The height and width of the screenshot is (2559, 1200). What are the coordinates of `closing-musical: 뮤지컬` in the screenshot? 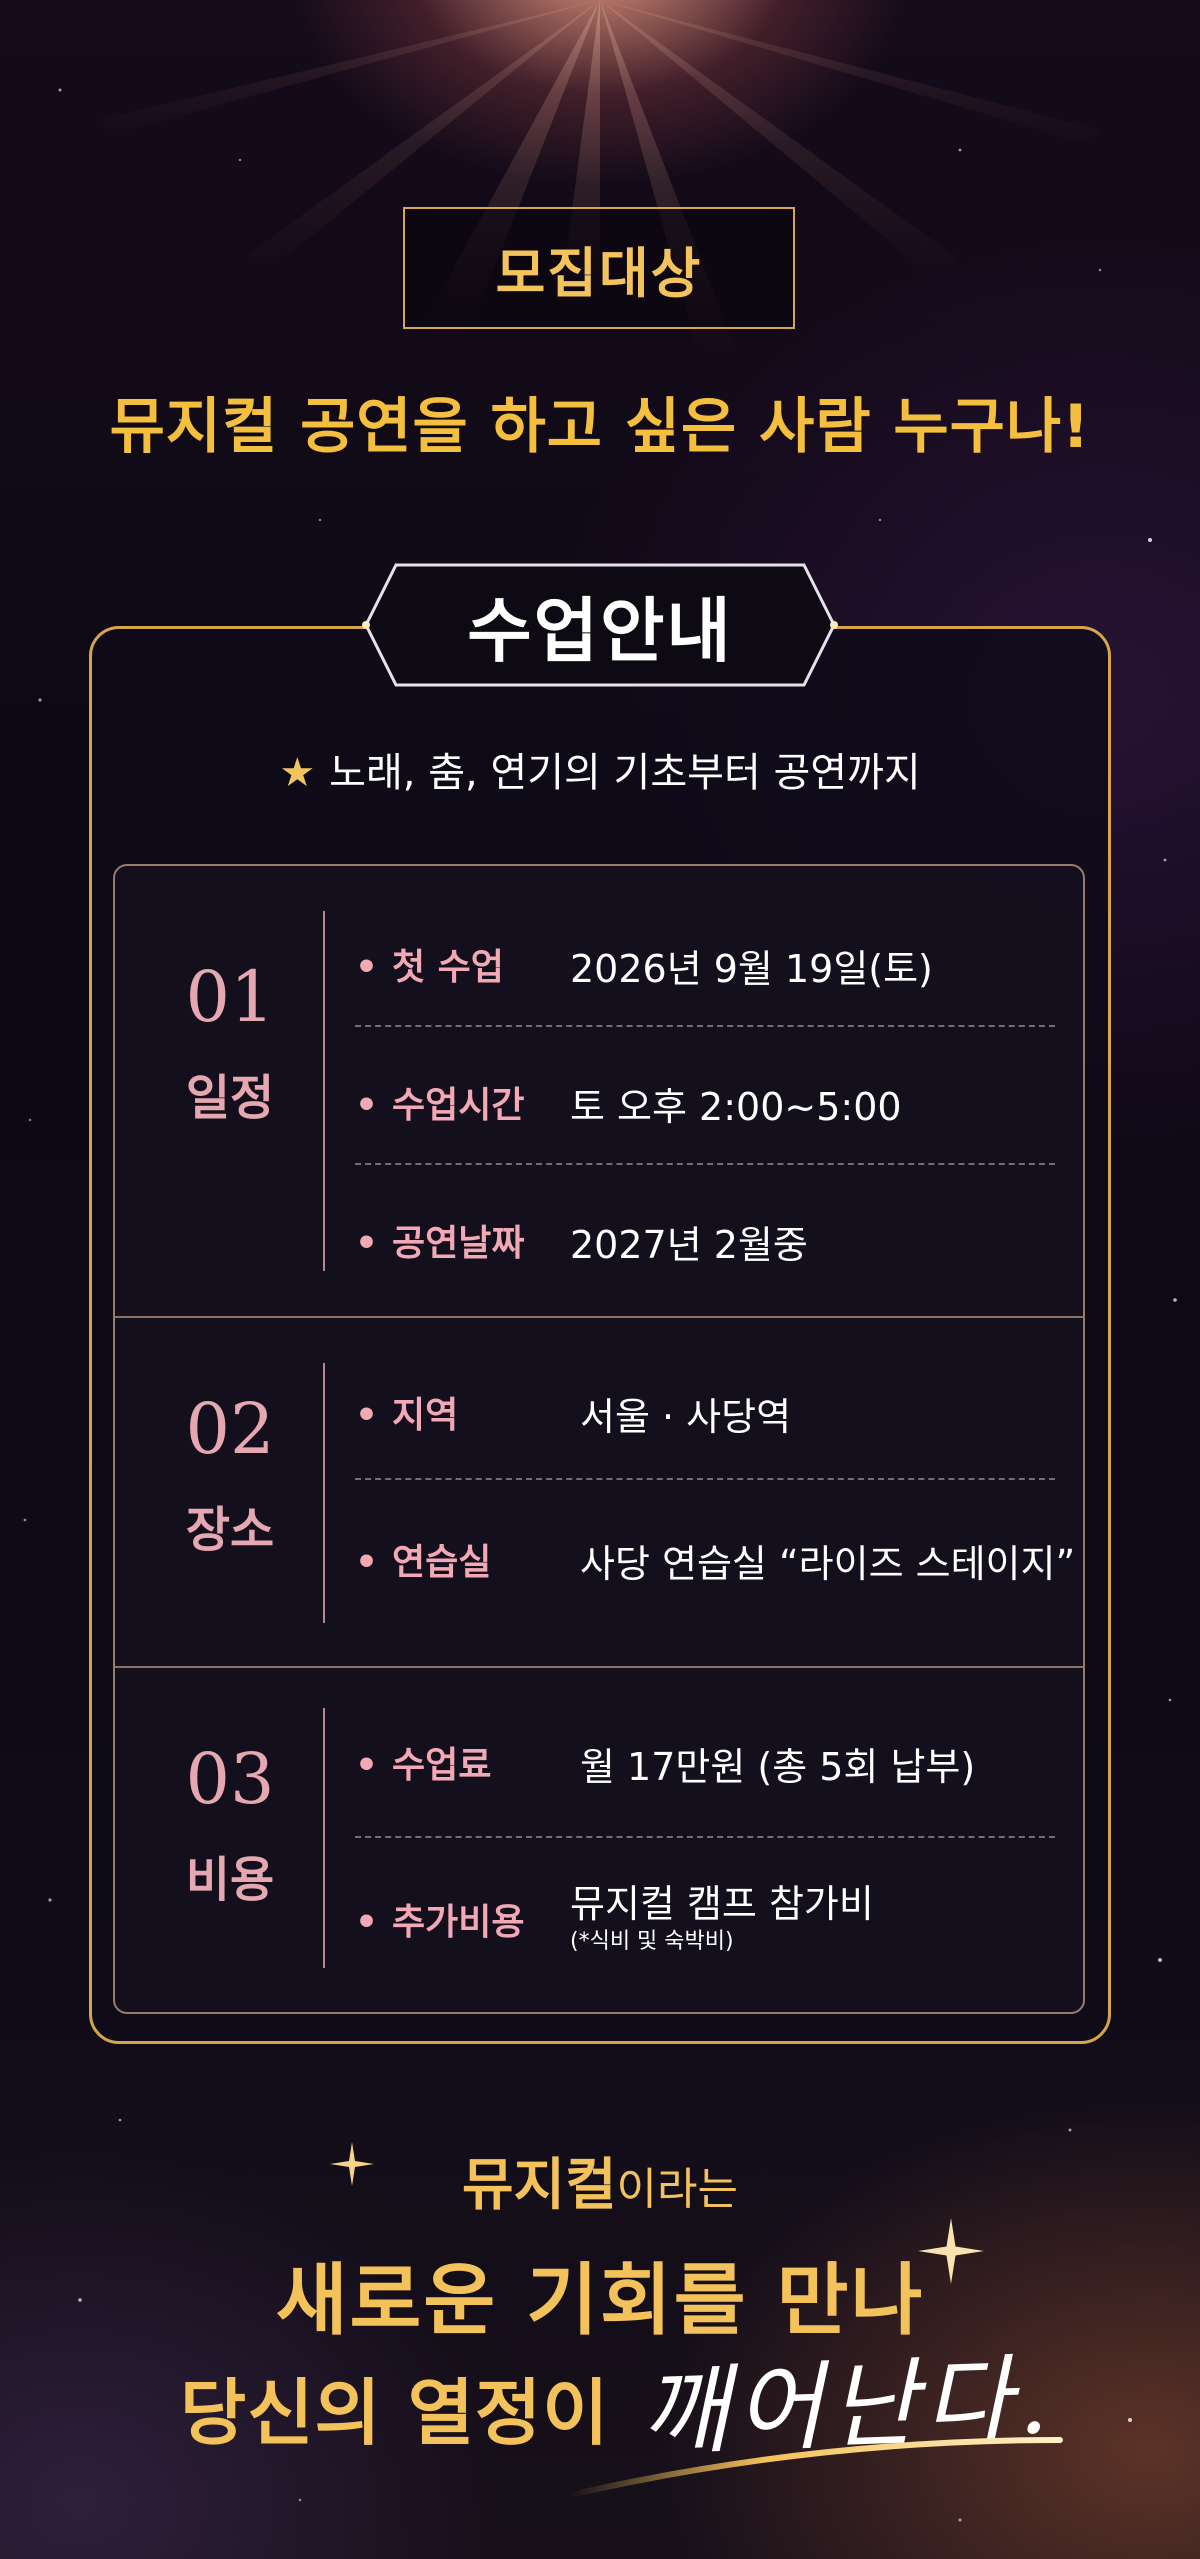 It's located at (539, 2185).